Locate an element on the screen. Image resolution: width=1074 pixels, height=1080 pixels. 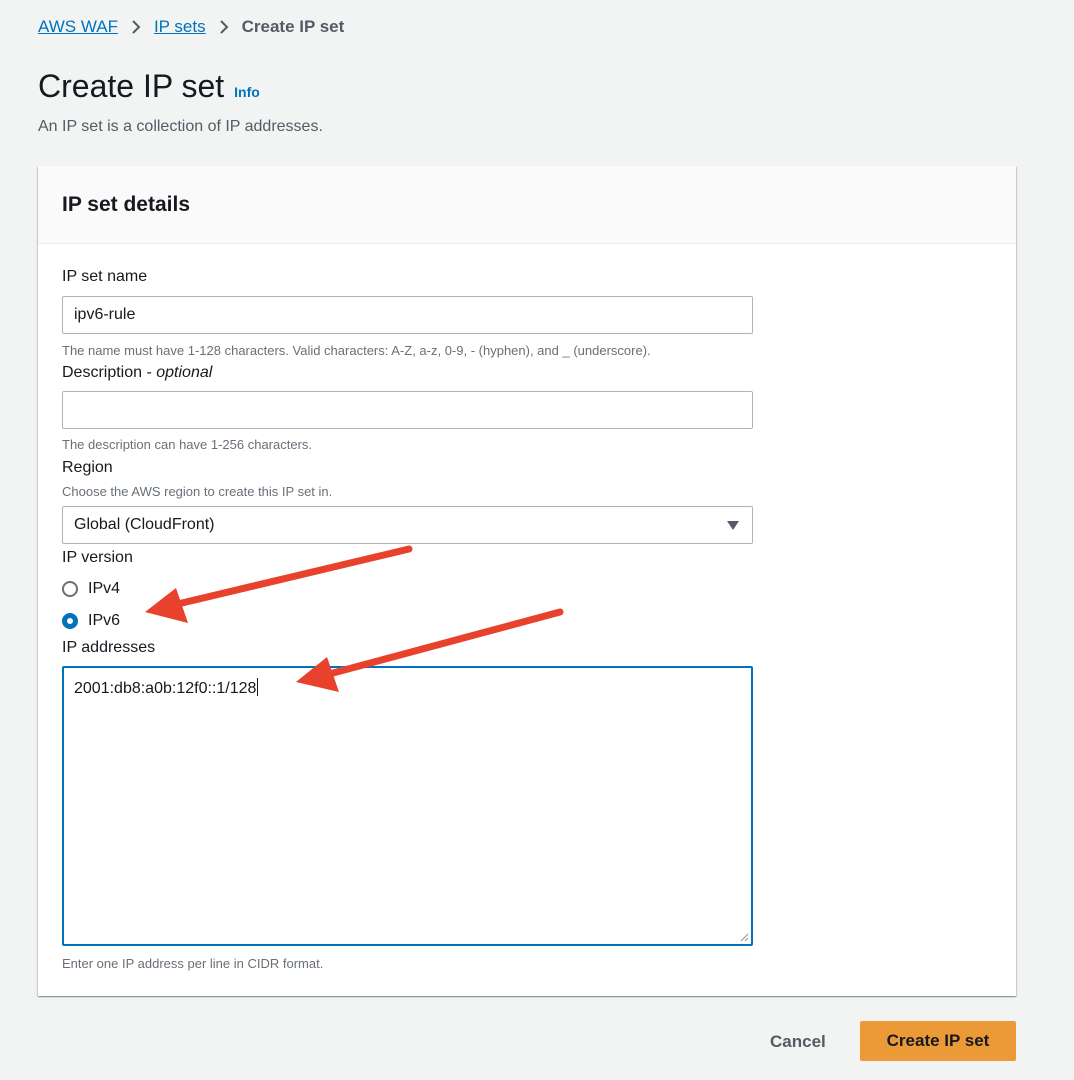
breadcrumb-aws-waf: AWS WAF is located at coordinates (78, 27).